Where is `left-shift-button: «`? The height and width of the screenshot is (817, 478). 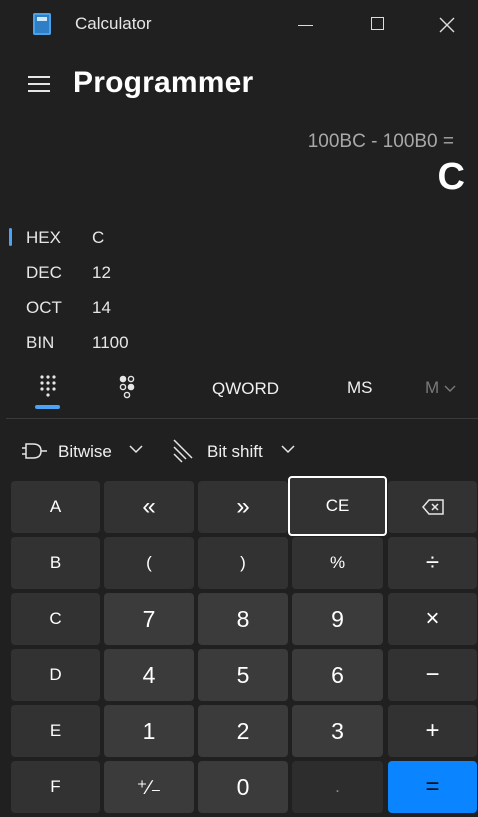
left-shift-button: « is located at coordinates (149, 507).